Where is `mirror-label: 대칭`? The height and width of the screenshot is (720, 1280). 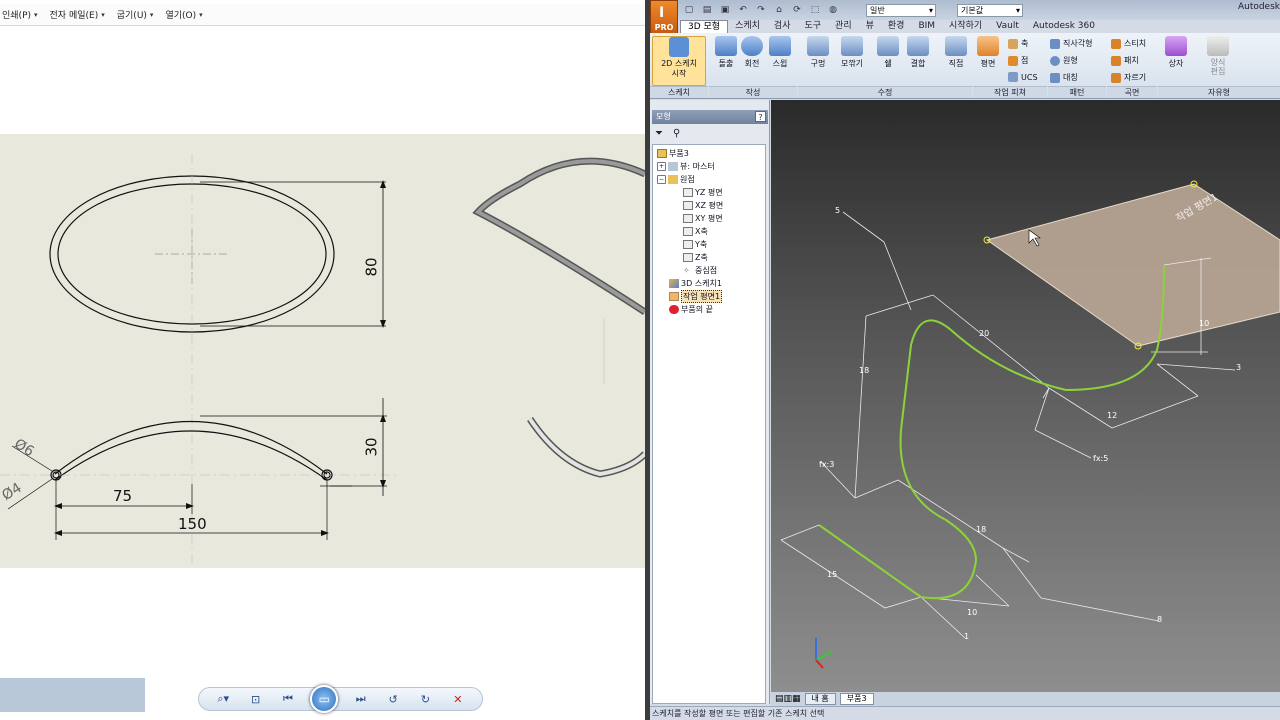
mirror-label: 대칭 is located at coordinates (1070, 77).